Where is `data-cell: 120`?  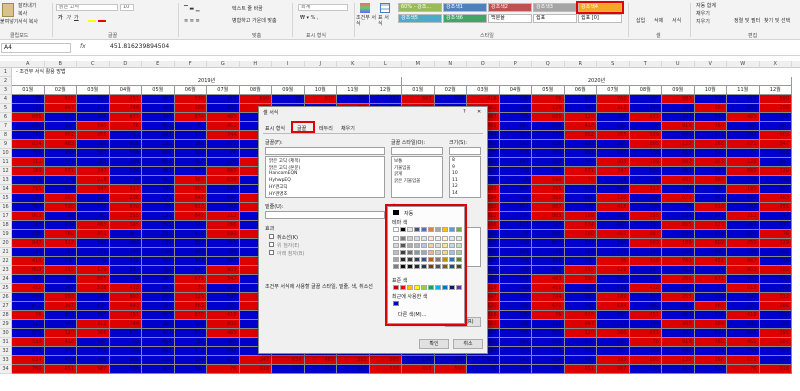 data-cell: 120 is located at coordinates (125, 279).